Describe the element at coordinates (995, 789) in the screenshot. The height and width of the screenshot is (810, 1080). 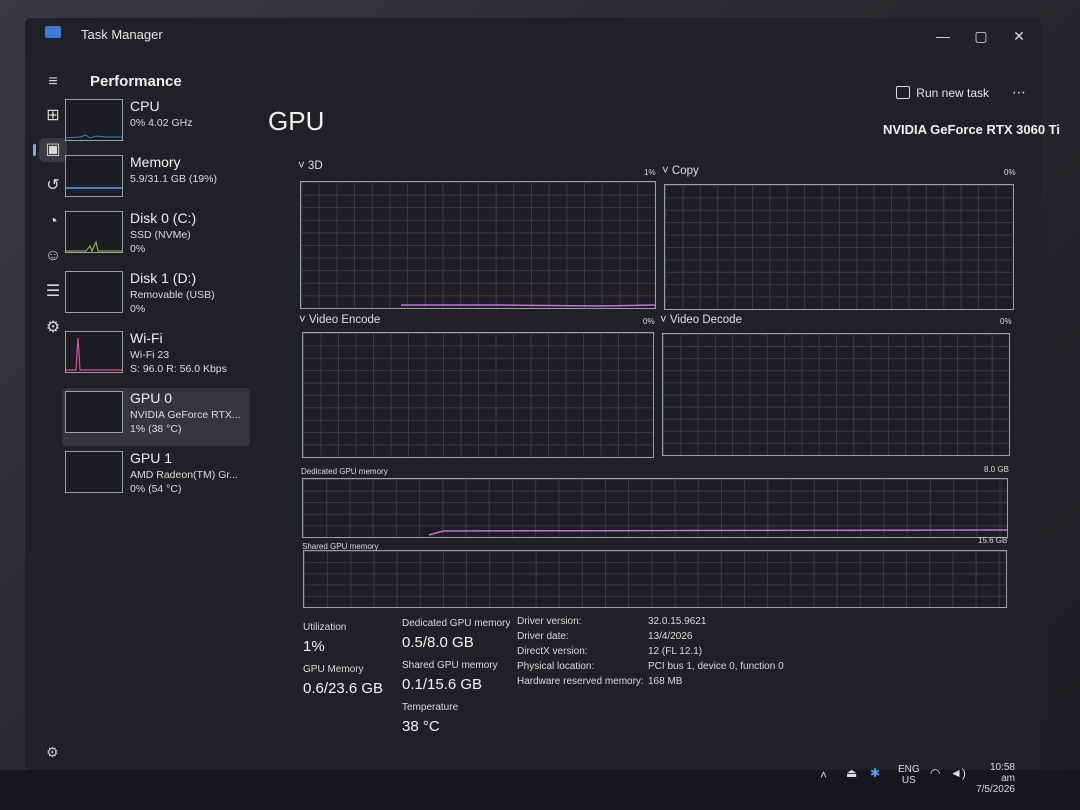
I see `clock-date: 7/5/2026` at that location.